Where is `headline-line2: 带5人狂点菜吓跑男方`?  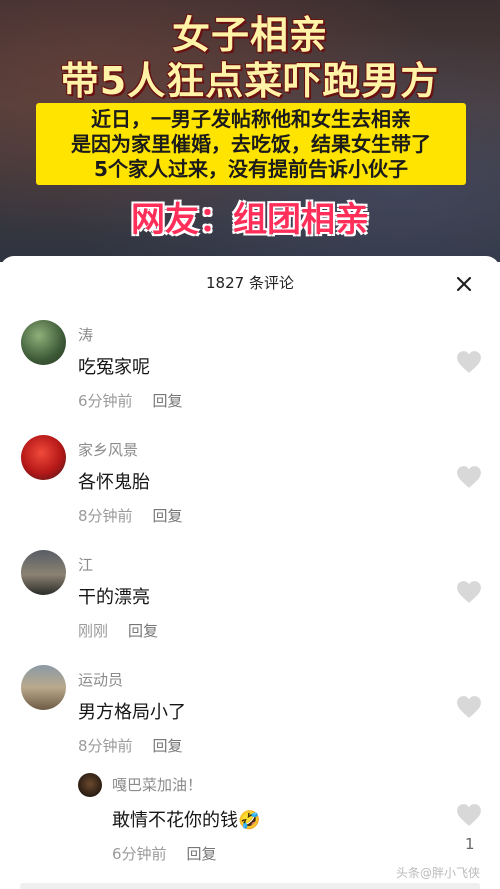
headline-line2: 带5人狂点菜吓跑男方 is located at coordinates (250, 81).